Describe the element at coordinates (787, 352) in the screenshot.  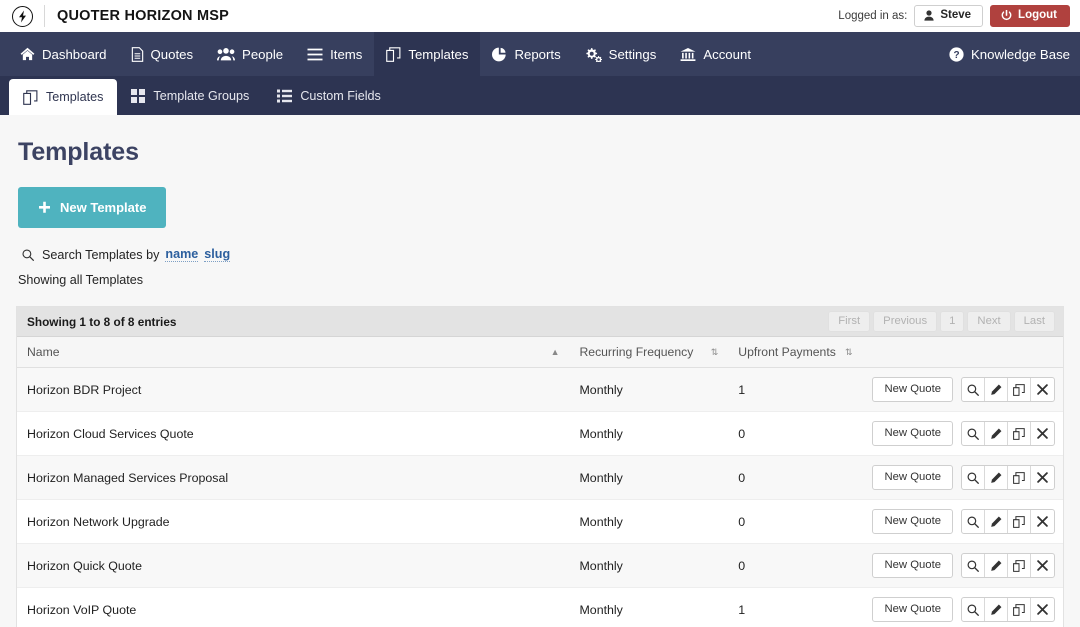
I see `column-label: Upfront Payments` at that location.